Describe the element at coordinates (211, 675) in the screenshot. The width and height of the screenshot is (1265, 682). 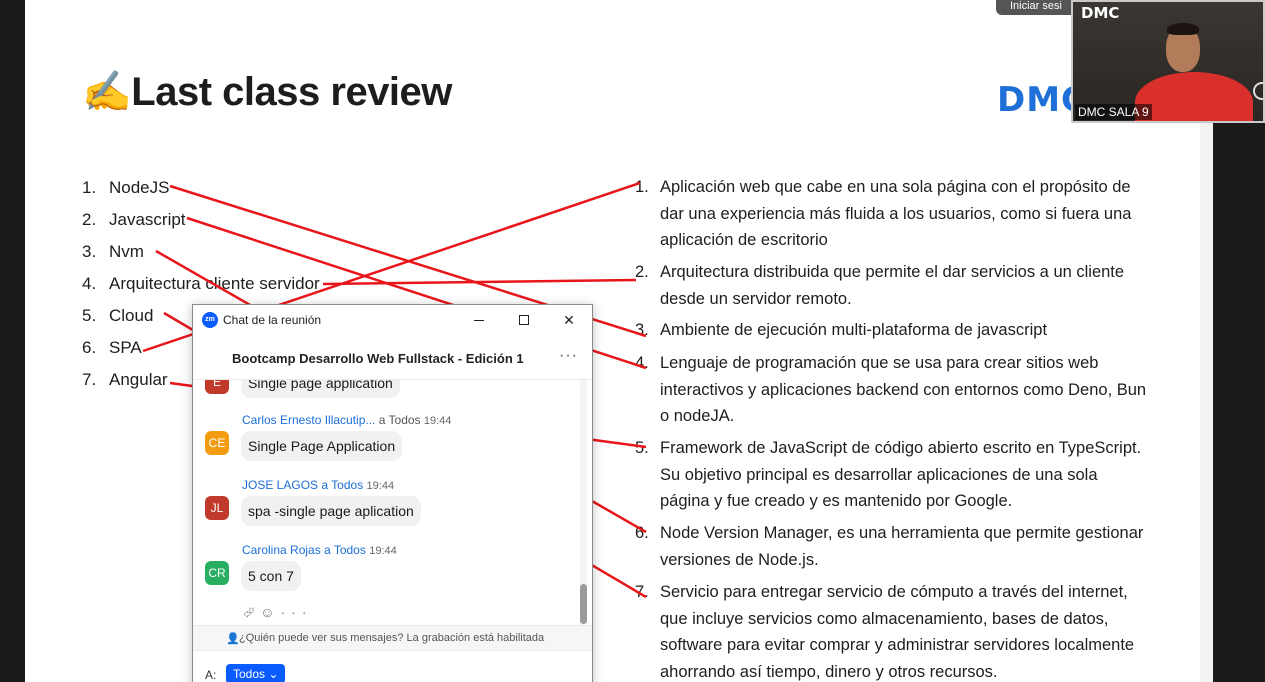
I see `recipient-label: A:` at that location.